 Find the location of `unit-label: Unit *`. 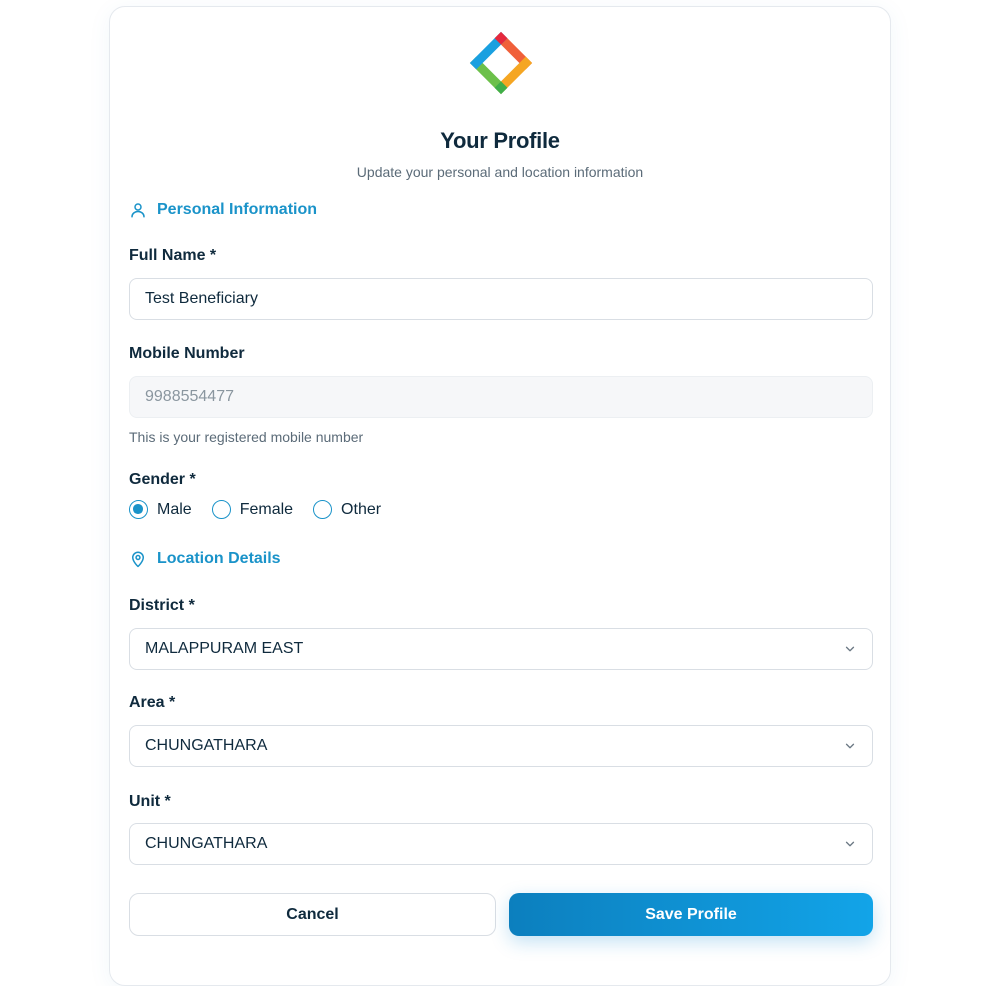

unit-label: Unit * is located at coordinates (150, 801).